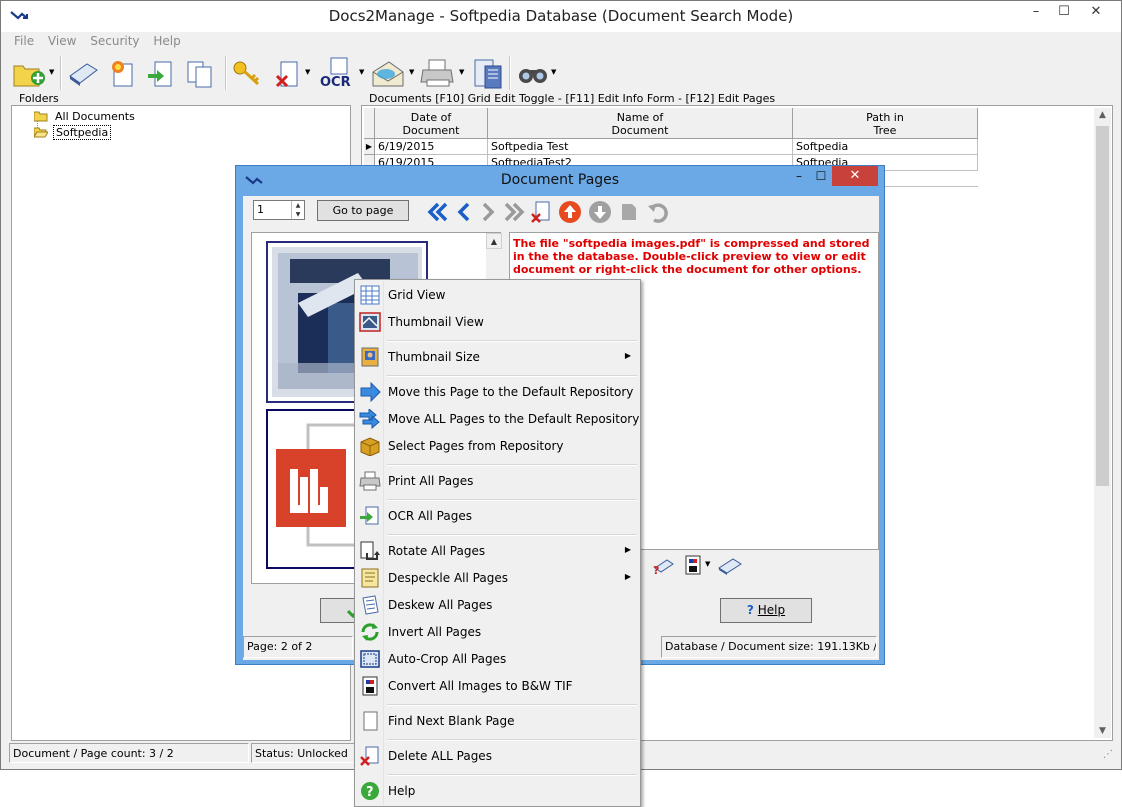  I want to click on binoculars-icon, so click(533, 73).